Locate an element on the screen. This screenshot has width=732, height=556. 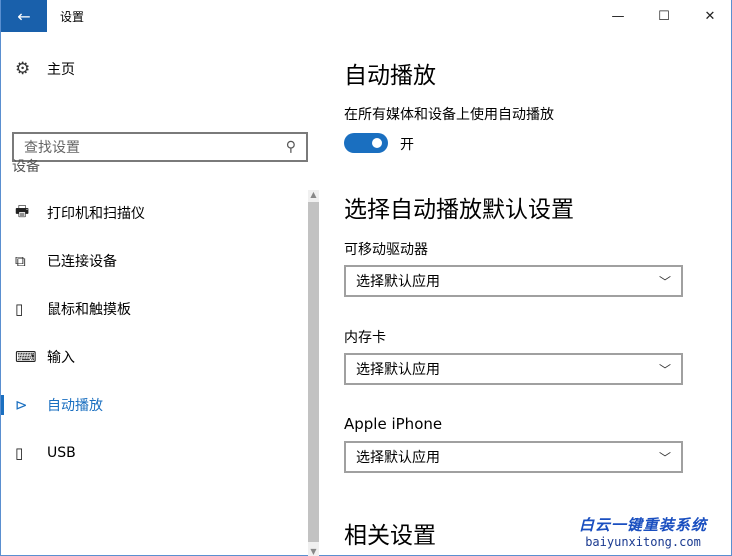
defaults-heading: 选择自动播放默认设置 is located at coordinates (459, 210).